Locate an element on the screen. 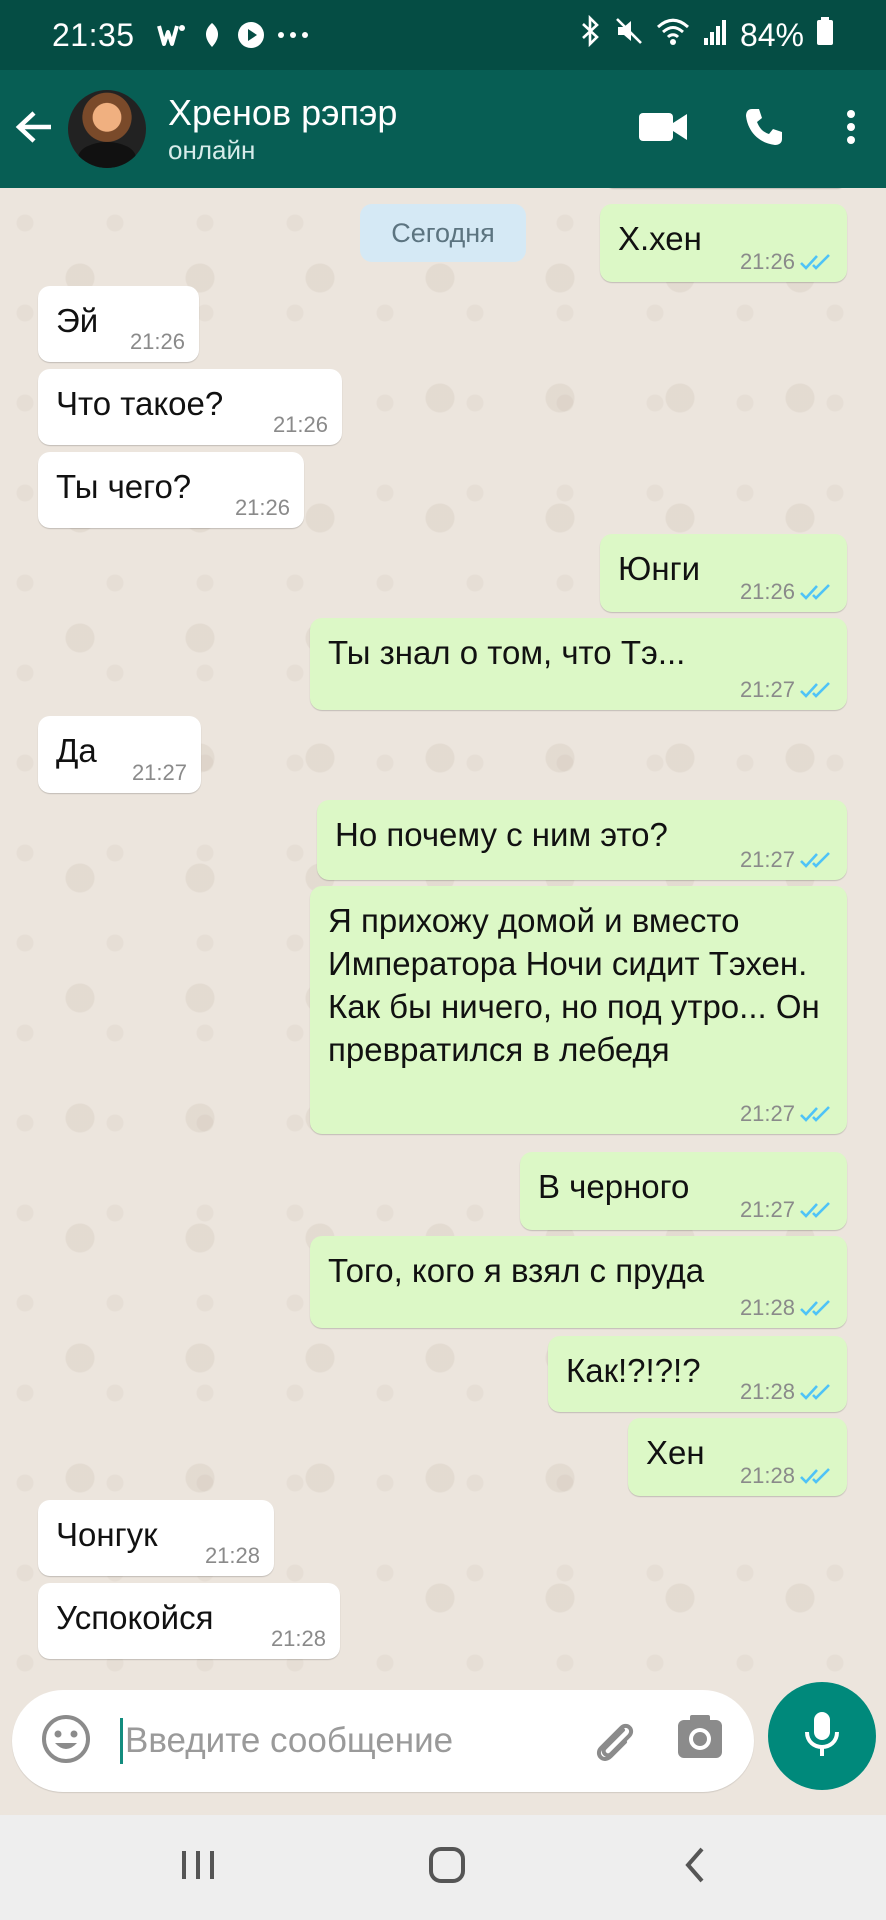 The height and width of the screenshot is (1920, 886). system-navigation-bar is located at coordinates (443, 1867).